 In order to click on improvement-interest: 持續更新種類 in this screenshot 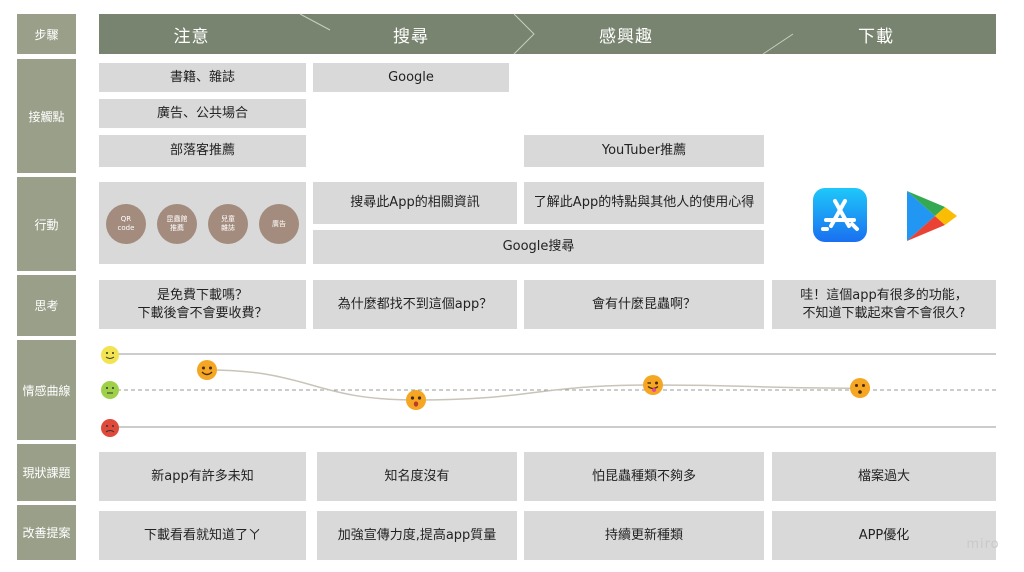, I will do `click(644, 535)`.